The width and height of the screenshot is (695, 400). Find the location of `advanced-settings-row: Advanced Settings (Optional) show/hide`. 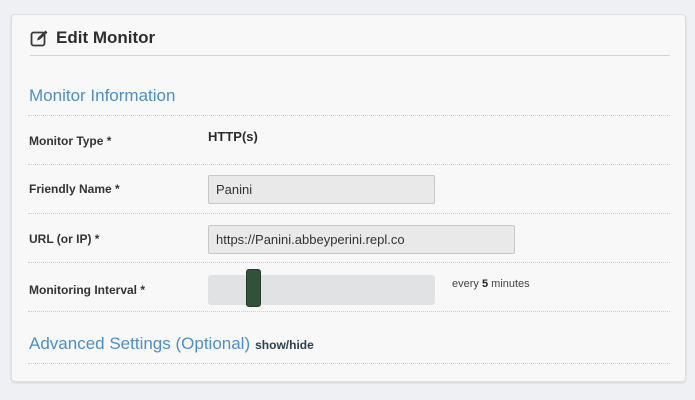

advanced-settings-row: Advanced Settings (Optional) show/hide is located at coordinates (171, 344).